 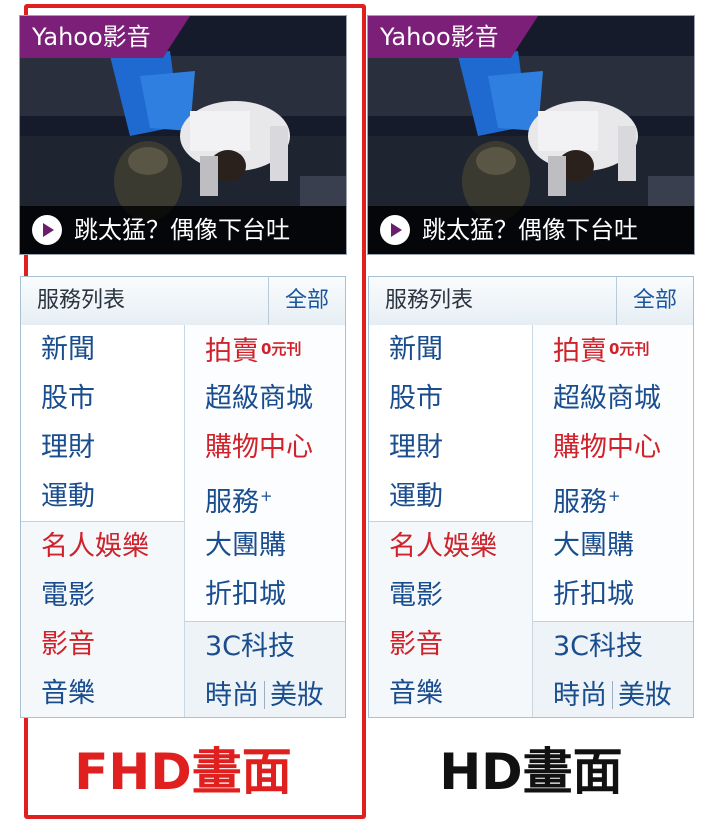 I want to click on panel-caption-fhd: FHD畫面, so click(x=183, y=772).